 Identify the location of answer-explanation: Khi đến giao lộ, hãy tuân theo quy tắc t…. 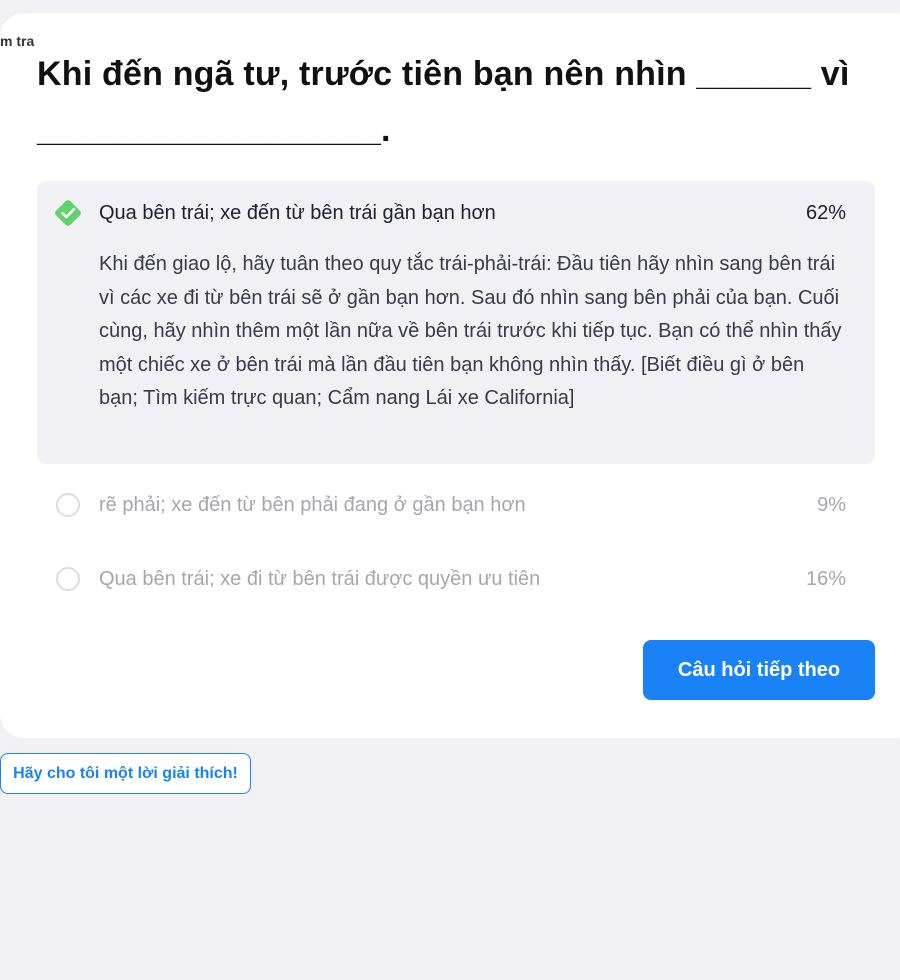
(470, 331).